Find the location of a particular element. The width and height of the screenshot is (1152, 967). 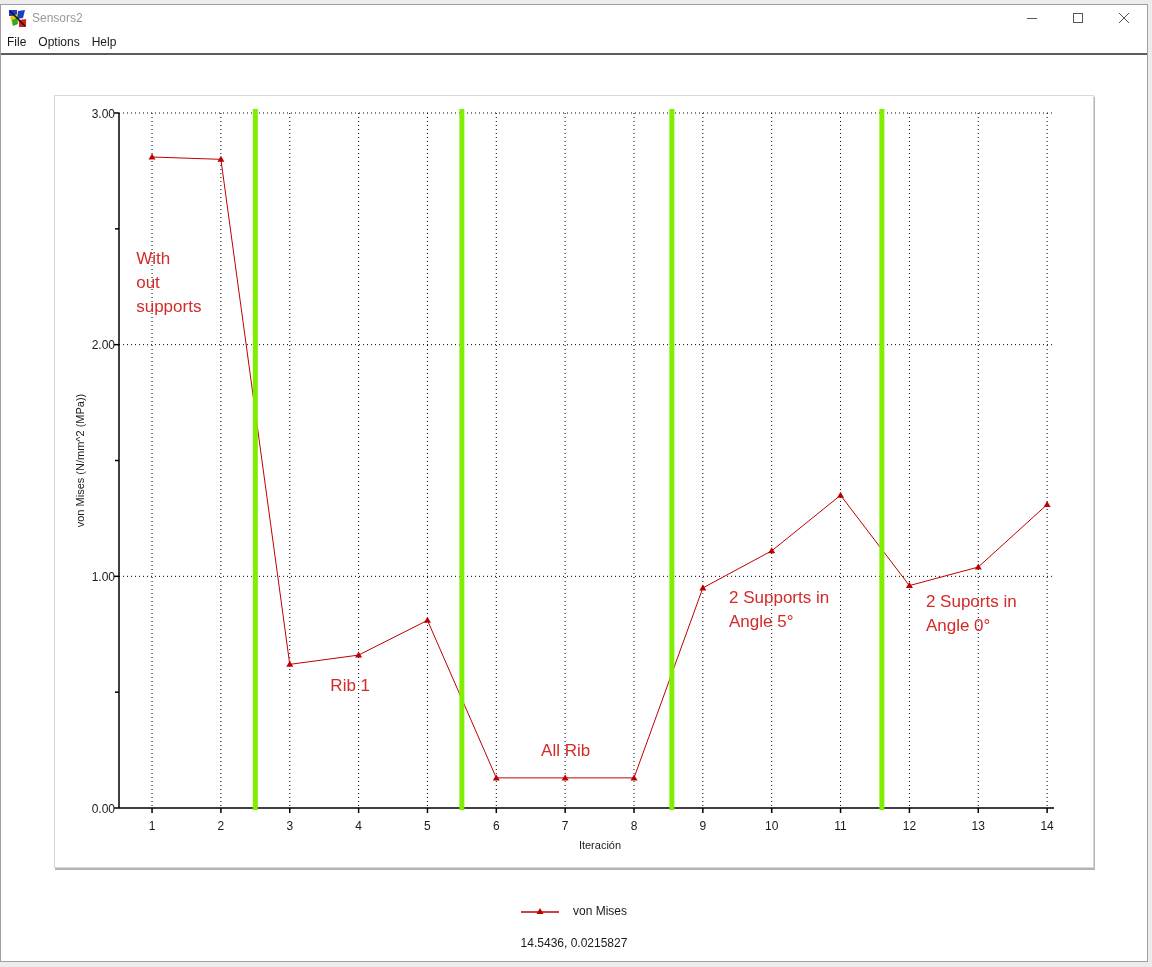

y-axis-title: von Mises (N/mm^2 (MPa)) is located at coordinates (80, 460).